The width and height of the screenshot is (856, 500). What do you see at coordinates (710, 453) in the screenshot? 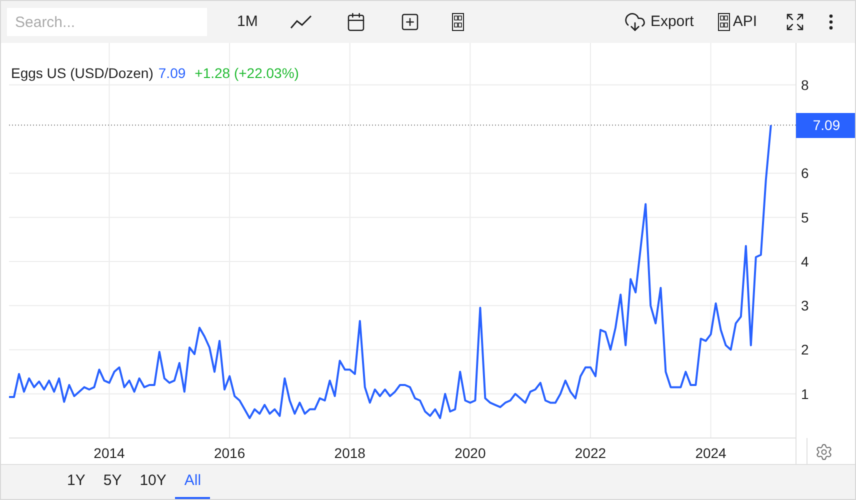
I see `x-axis-label: 2024` at bounding box center [710, 453].